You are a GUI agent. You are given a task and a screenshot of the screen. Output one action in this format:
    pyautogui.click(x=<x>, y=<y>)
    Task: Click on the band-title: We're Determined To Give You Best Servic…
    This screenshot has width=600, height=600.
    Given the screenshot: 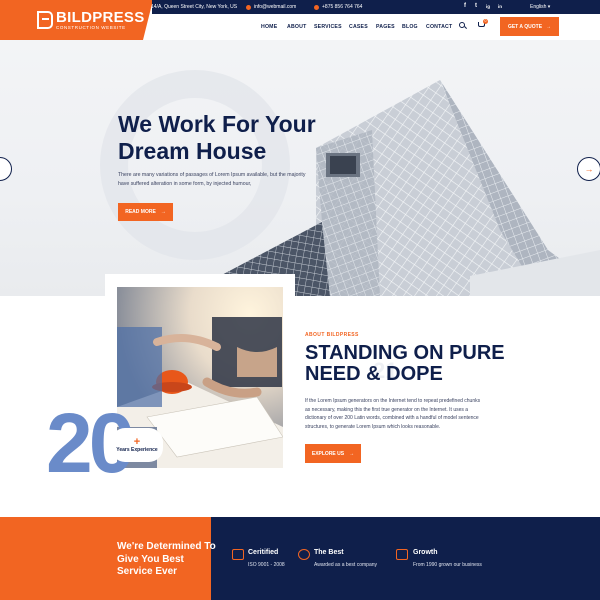 What is the action you would take?
    pyautogui.click(x=166, y=559)
    